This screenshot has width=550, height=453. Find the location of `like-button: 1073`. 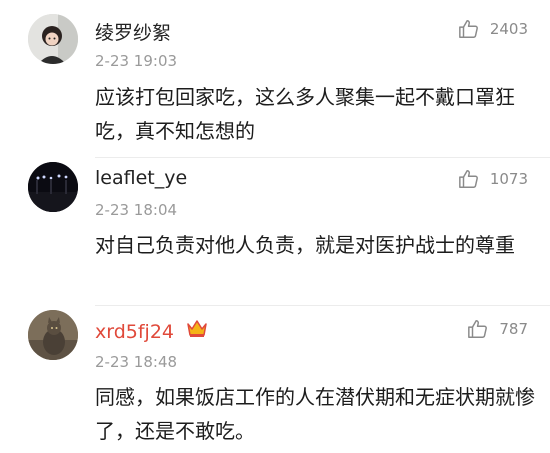

like-button: 1073 is located at coordinates (493, 179).